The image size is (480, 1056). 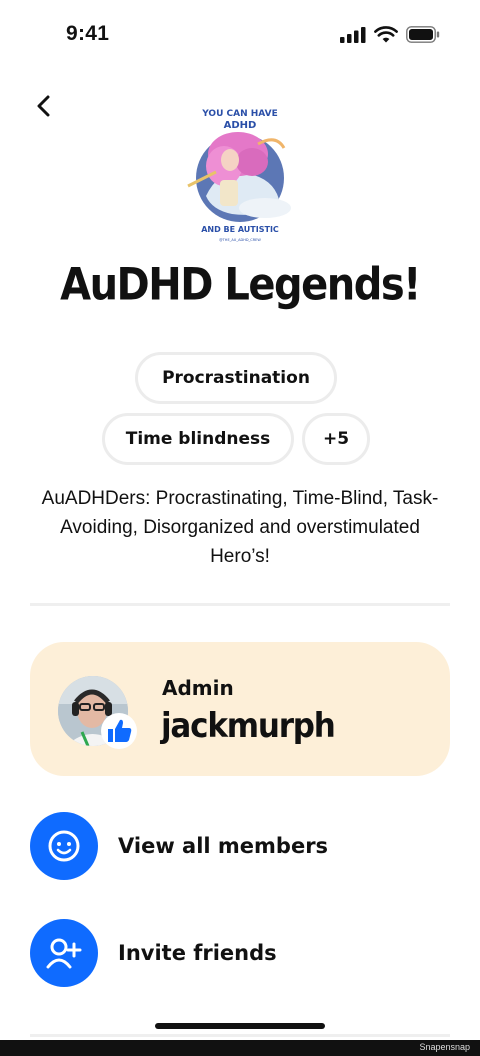 I want to click on tag-chip-more: +5, so click(x=336, y=439).